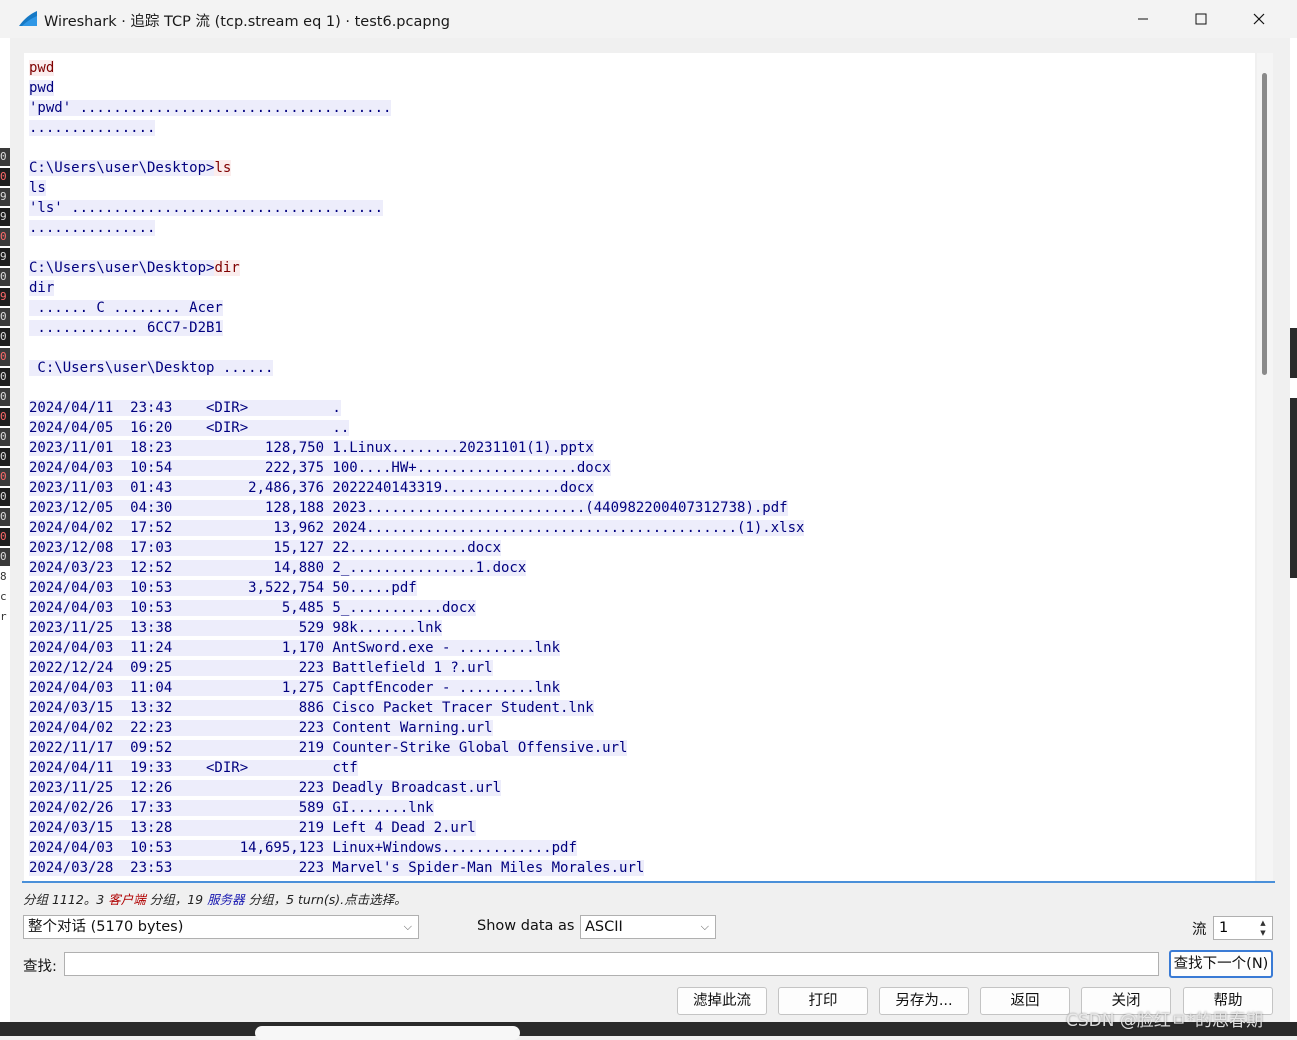  Describe the element at coordinates (416, 408) in the screenshot. I see `stream-line: 2024/04/11 23:43 <DIR> .` at that location.